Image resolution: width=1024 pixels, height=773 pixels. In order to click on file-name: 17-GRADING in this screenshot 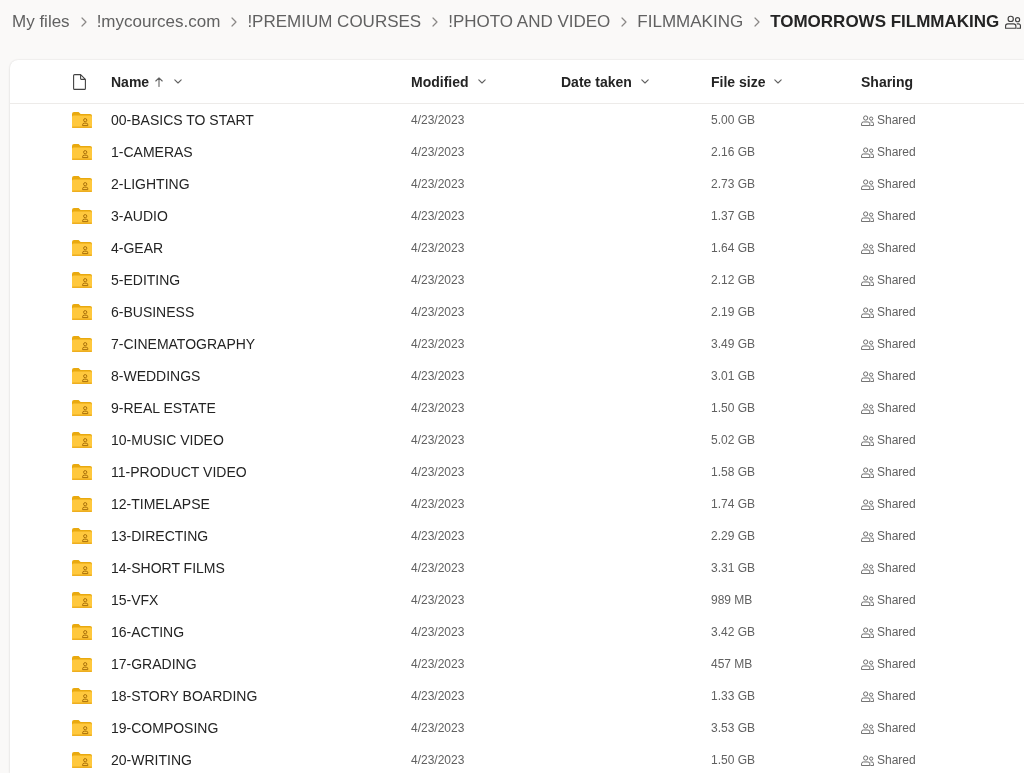, I will do `click(154, 664)`.